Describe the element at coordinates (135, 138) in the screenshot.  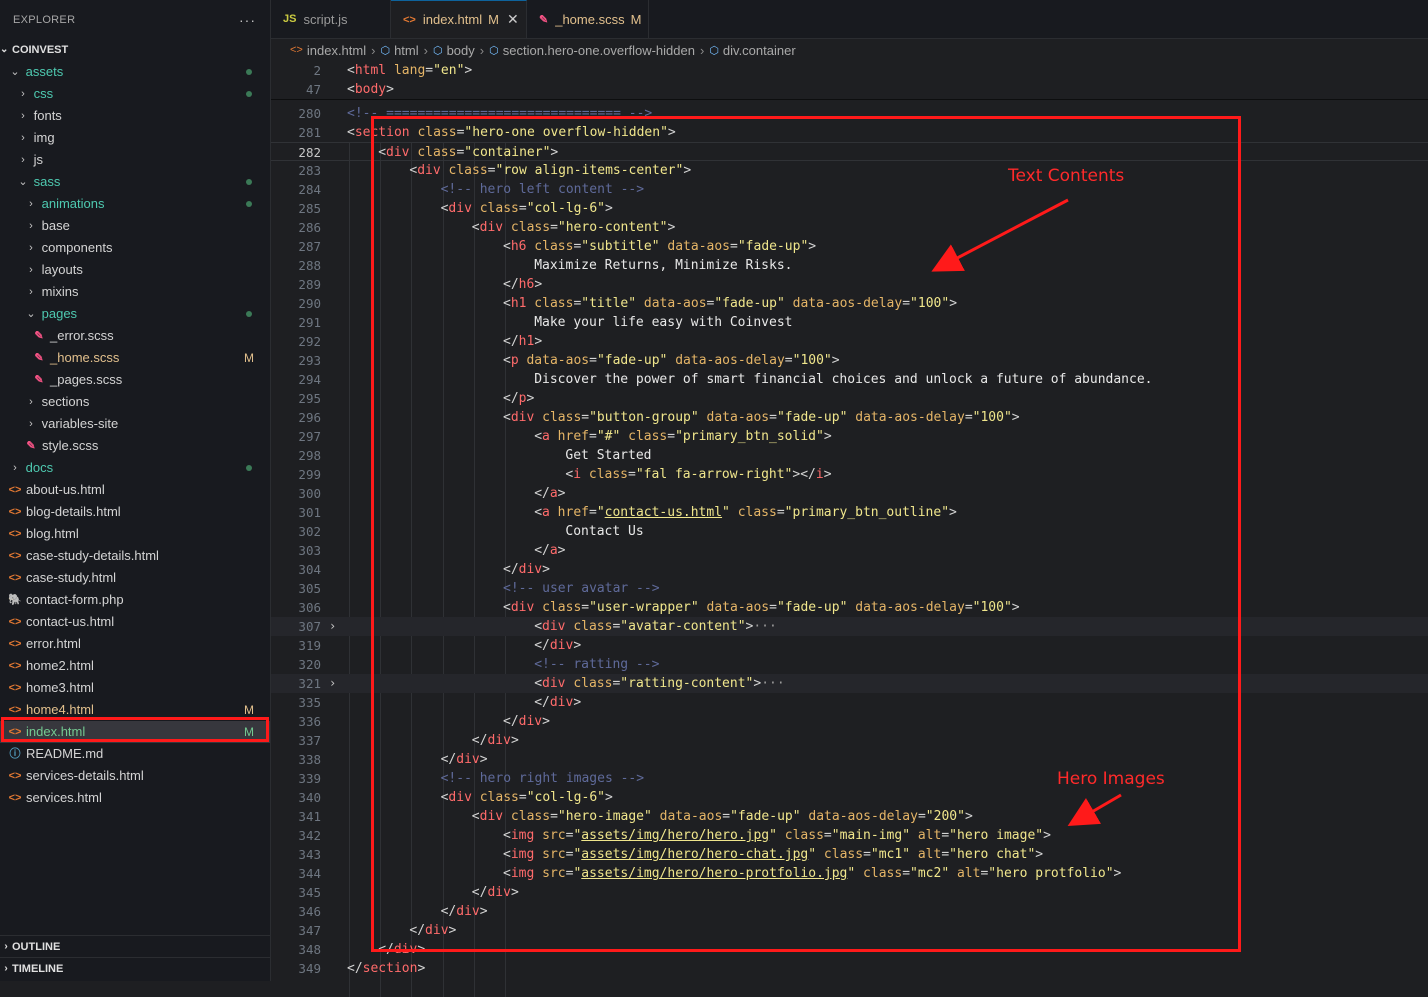
I see `tree-item: › img` at that location.